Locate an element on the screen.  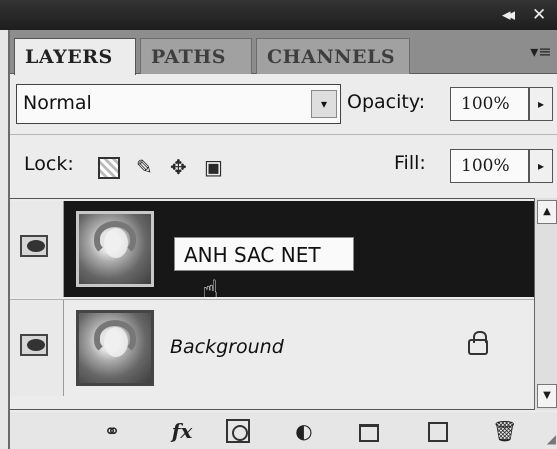
lock-controls: Lock: ✎ ✥ ▣ Fill: 100% ▸ is located at coordinates (283, 165).